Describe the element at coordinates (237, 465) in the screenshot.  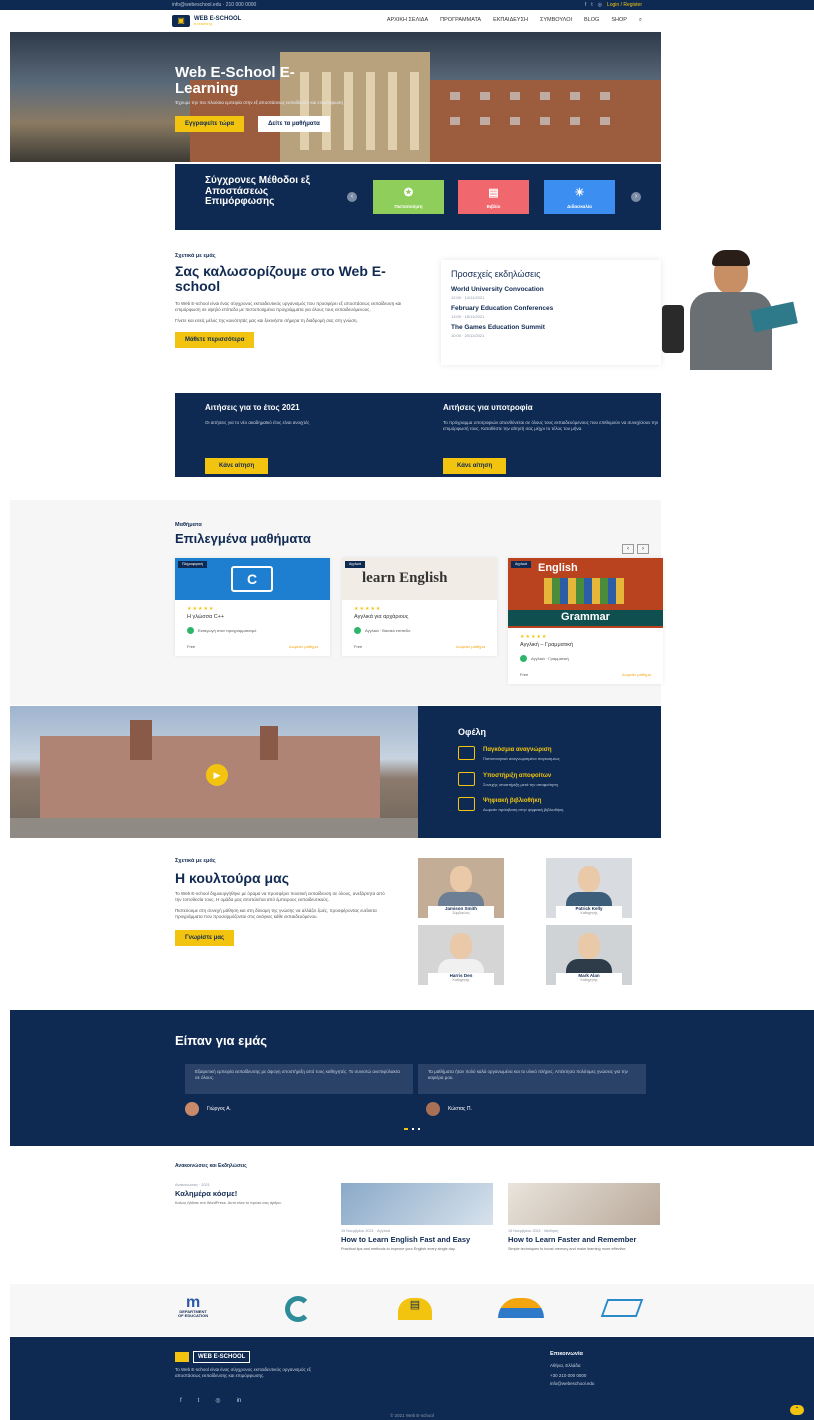
I see `apply-year-button: Κάνε αίτηση` at that location.